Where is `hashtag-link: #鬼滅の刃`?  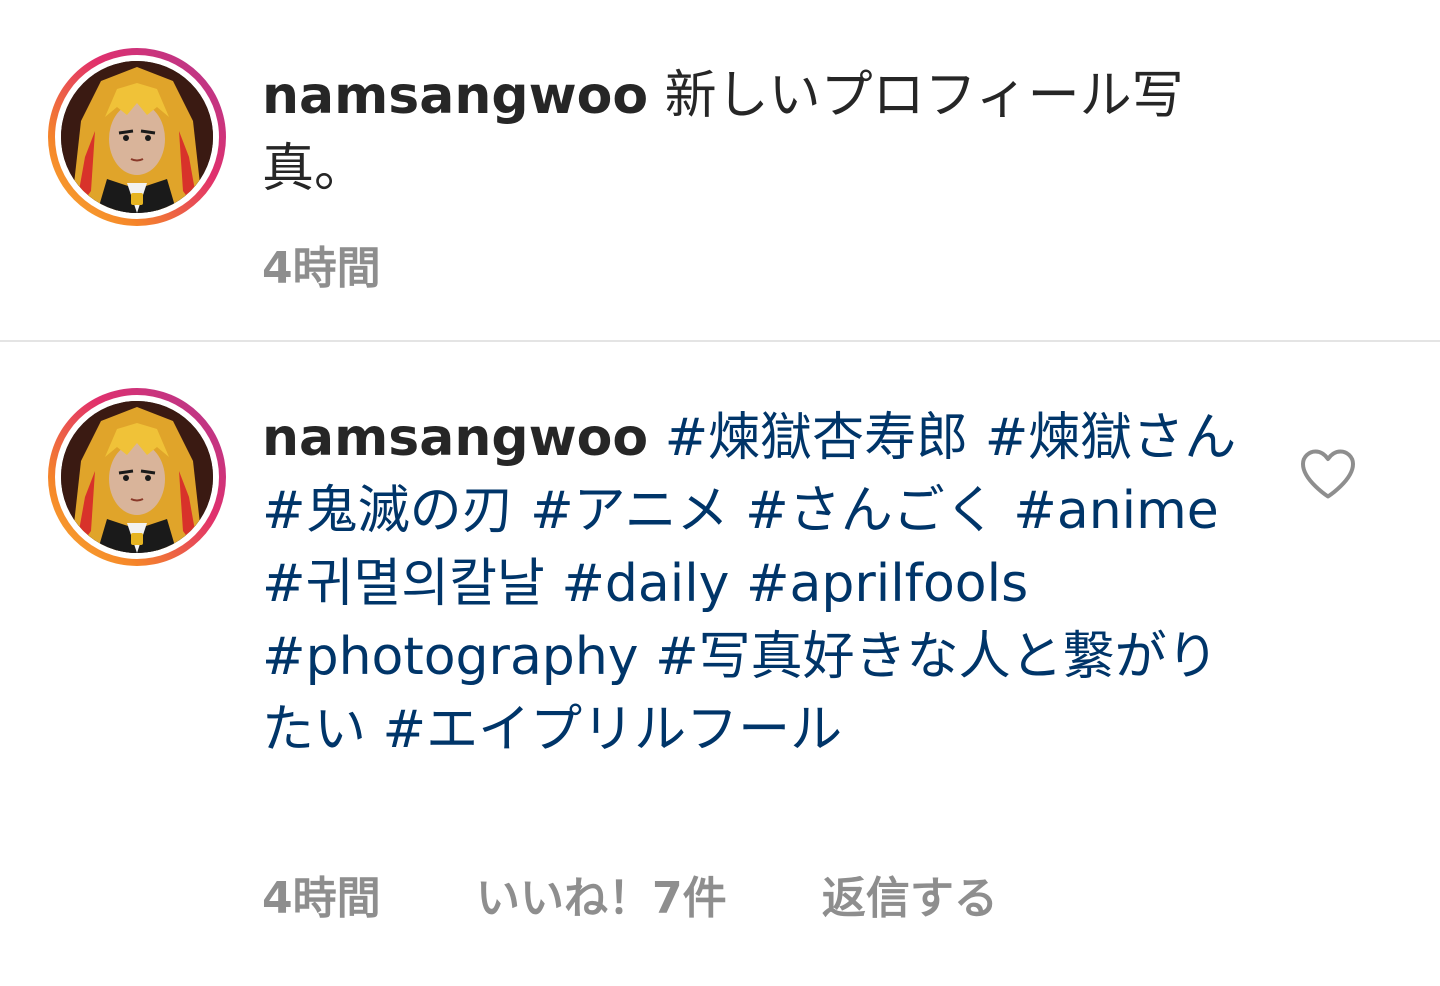 hashtag-link: #鬼滅の刃 is located at coordinates (388, 511).